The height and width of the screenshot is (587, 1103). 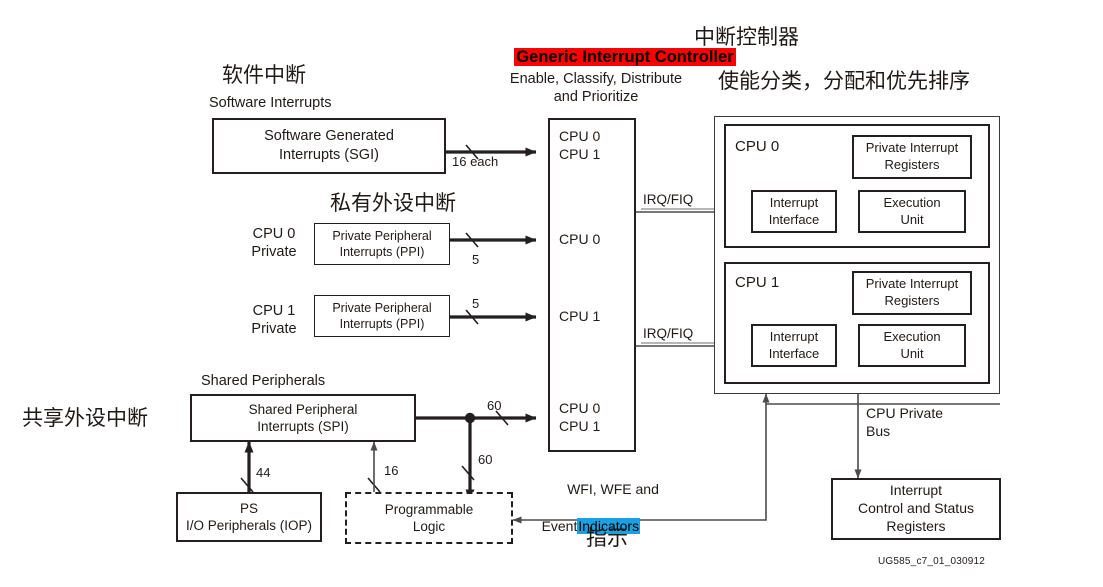 I want to click on cpu0-execution-unit-label: Execution Unit, so click(x=912, y=210).